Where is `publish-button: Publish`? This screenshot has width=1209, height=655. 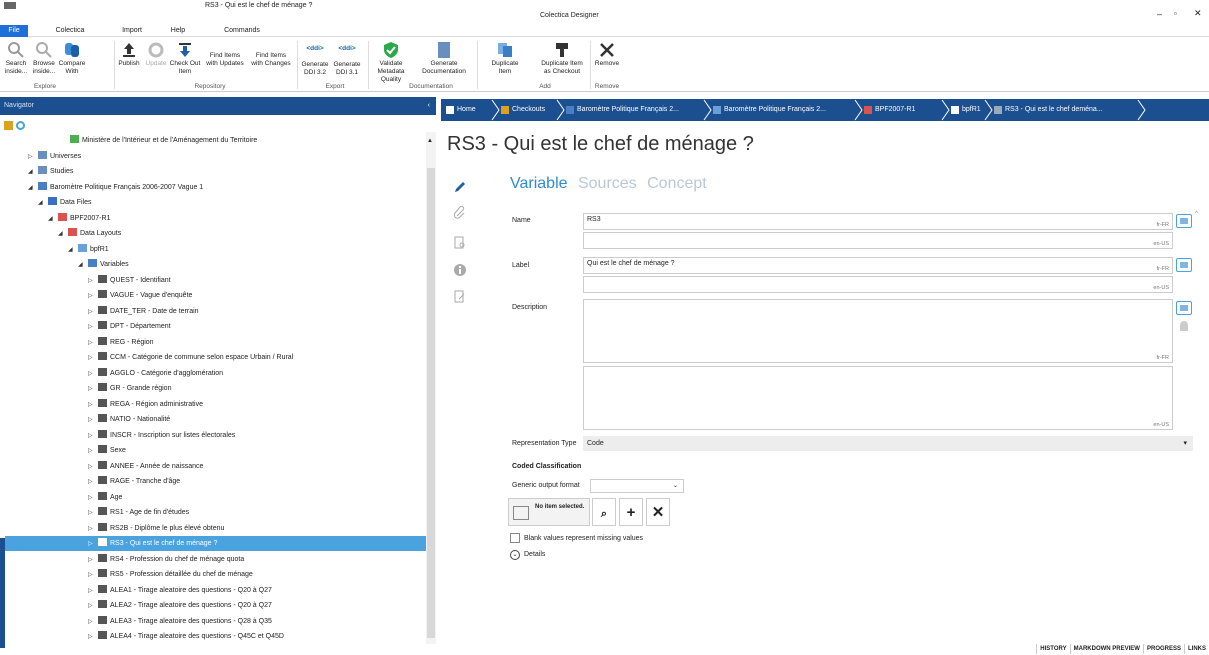
publish-button: Publish is located at coordinates (129, 53).